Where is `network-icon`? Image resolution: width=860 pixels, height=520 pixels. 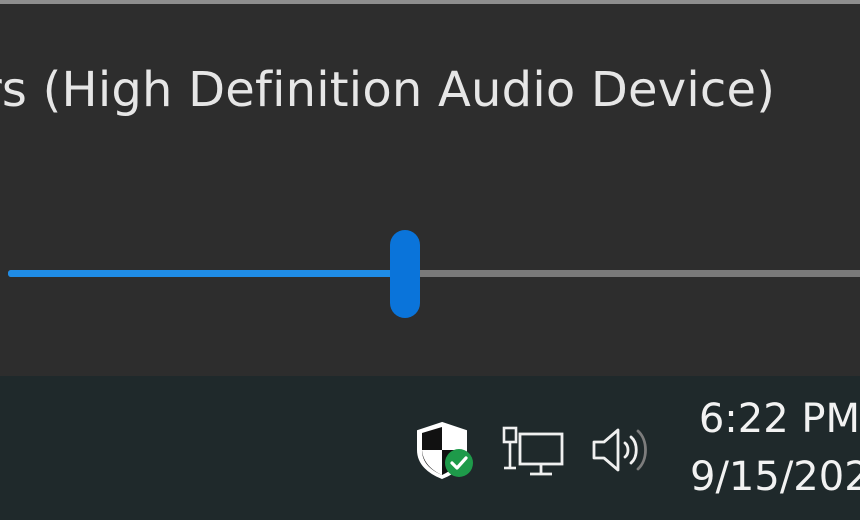 network-icon is located at coordinates (533, 452).